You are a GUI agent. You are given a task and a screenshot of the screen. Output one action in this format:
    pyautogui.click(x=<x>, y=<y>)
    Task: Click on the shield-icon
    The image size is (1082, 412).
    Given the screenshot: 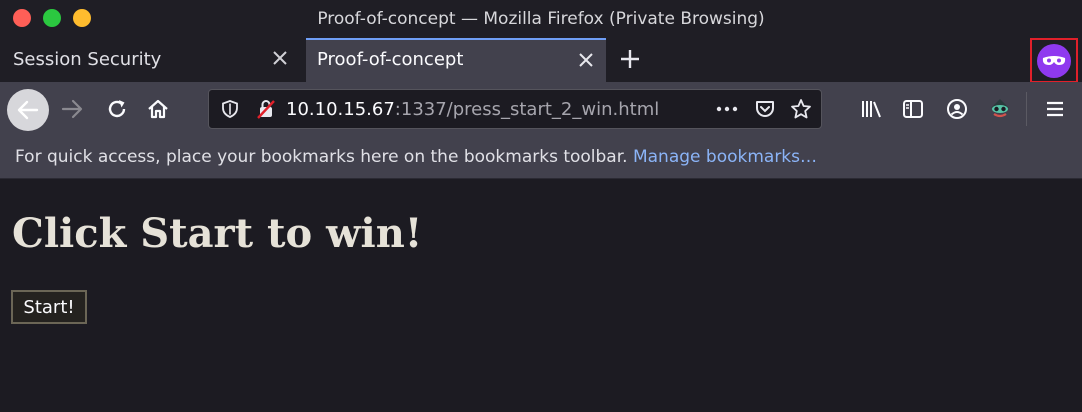 What is the action you would take?
    pyautogui.click(x=230, y=109)
    